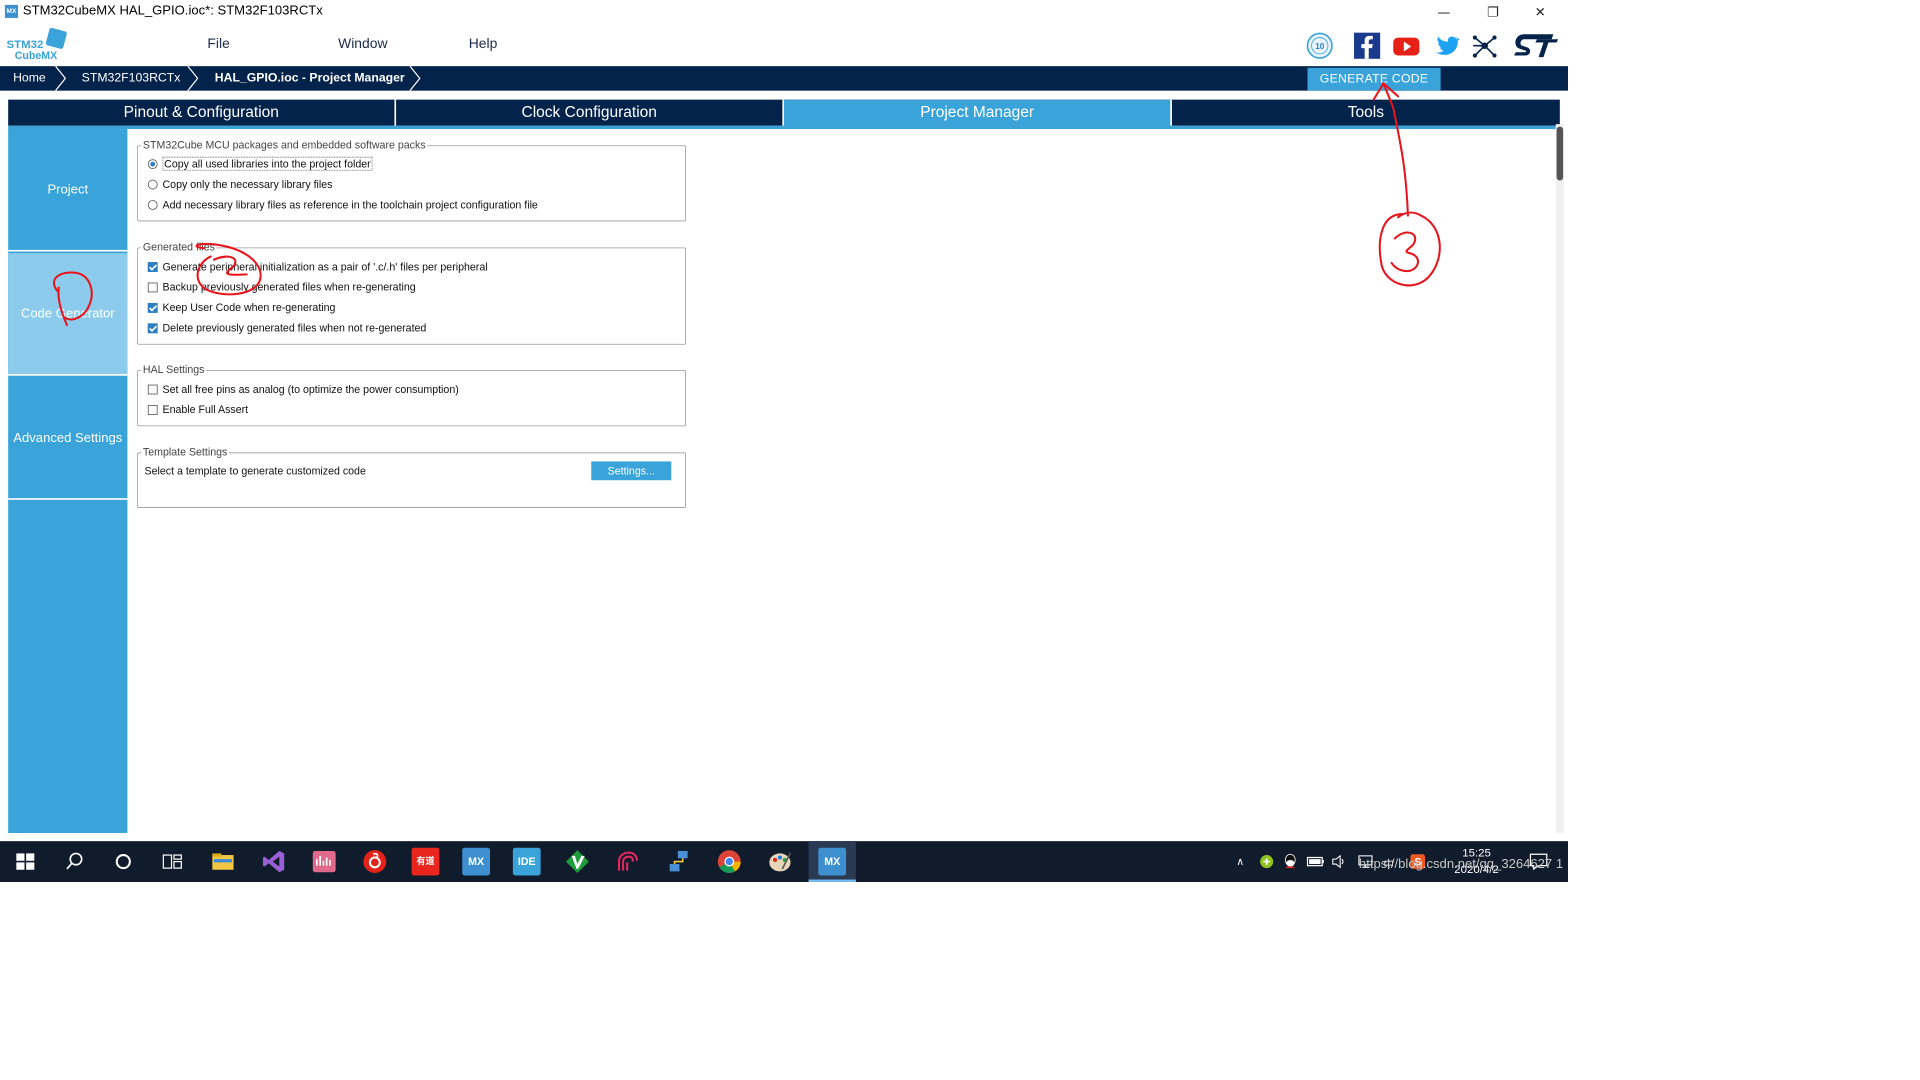  What do you see at coordinates (362, 44) in the screenshot?
I see `menu-window: Window` at bounding box center [362, 44].